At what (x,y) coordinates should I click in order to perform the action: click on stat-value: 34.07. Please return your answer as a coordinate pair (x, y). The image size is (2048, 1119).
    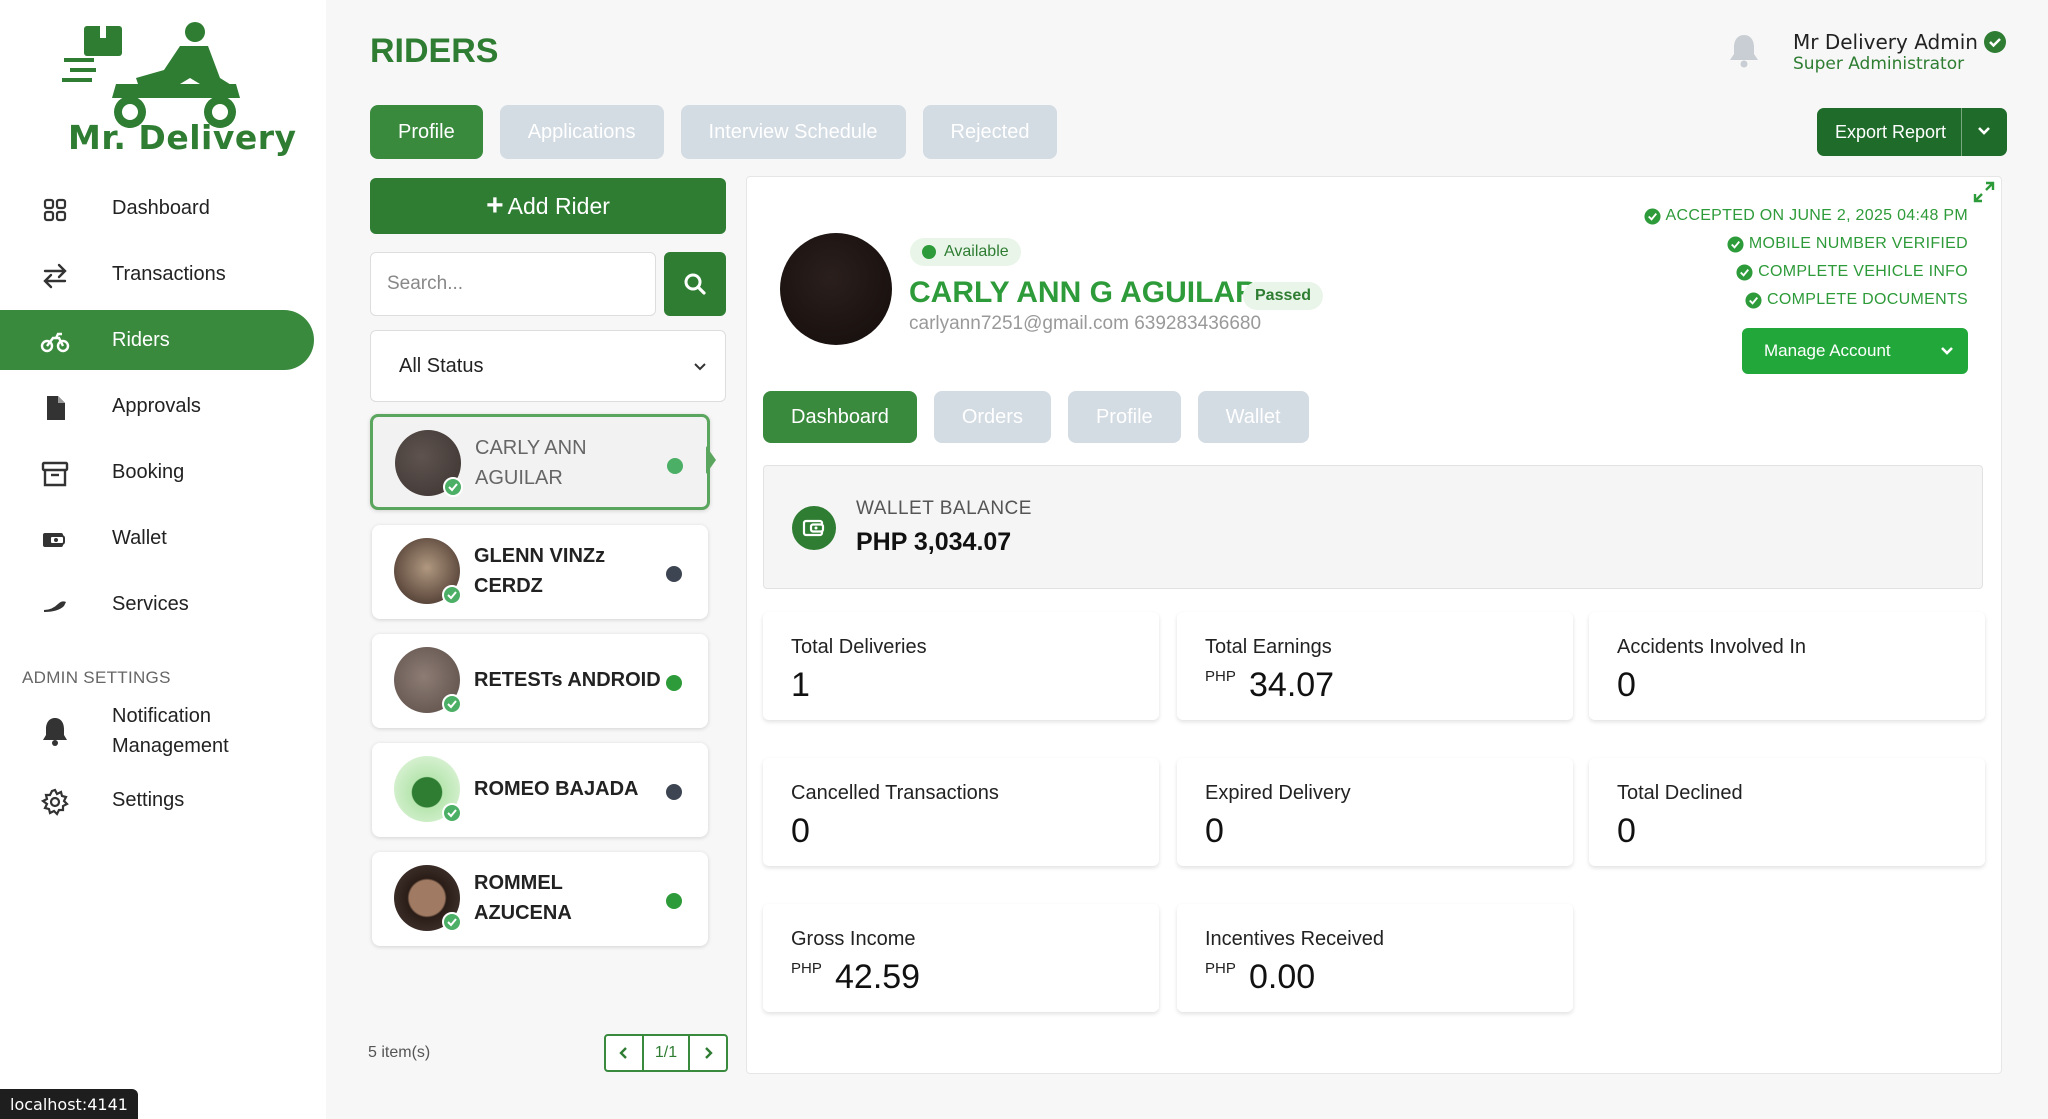
    Looking at the image, I should click on (1292, 685).